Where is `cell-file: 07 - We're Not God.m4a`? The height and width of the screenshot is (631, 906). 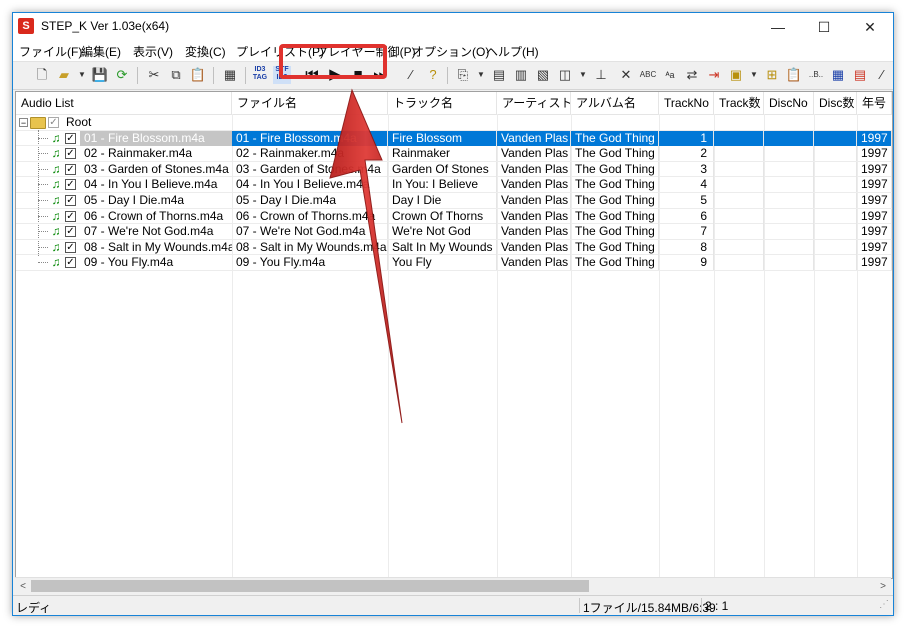
cell-file: 07 - We're Not God.m4a is located at coordinates (310, 232).